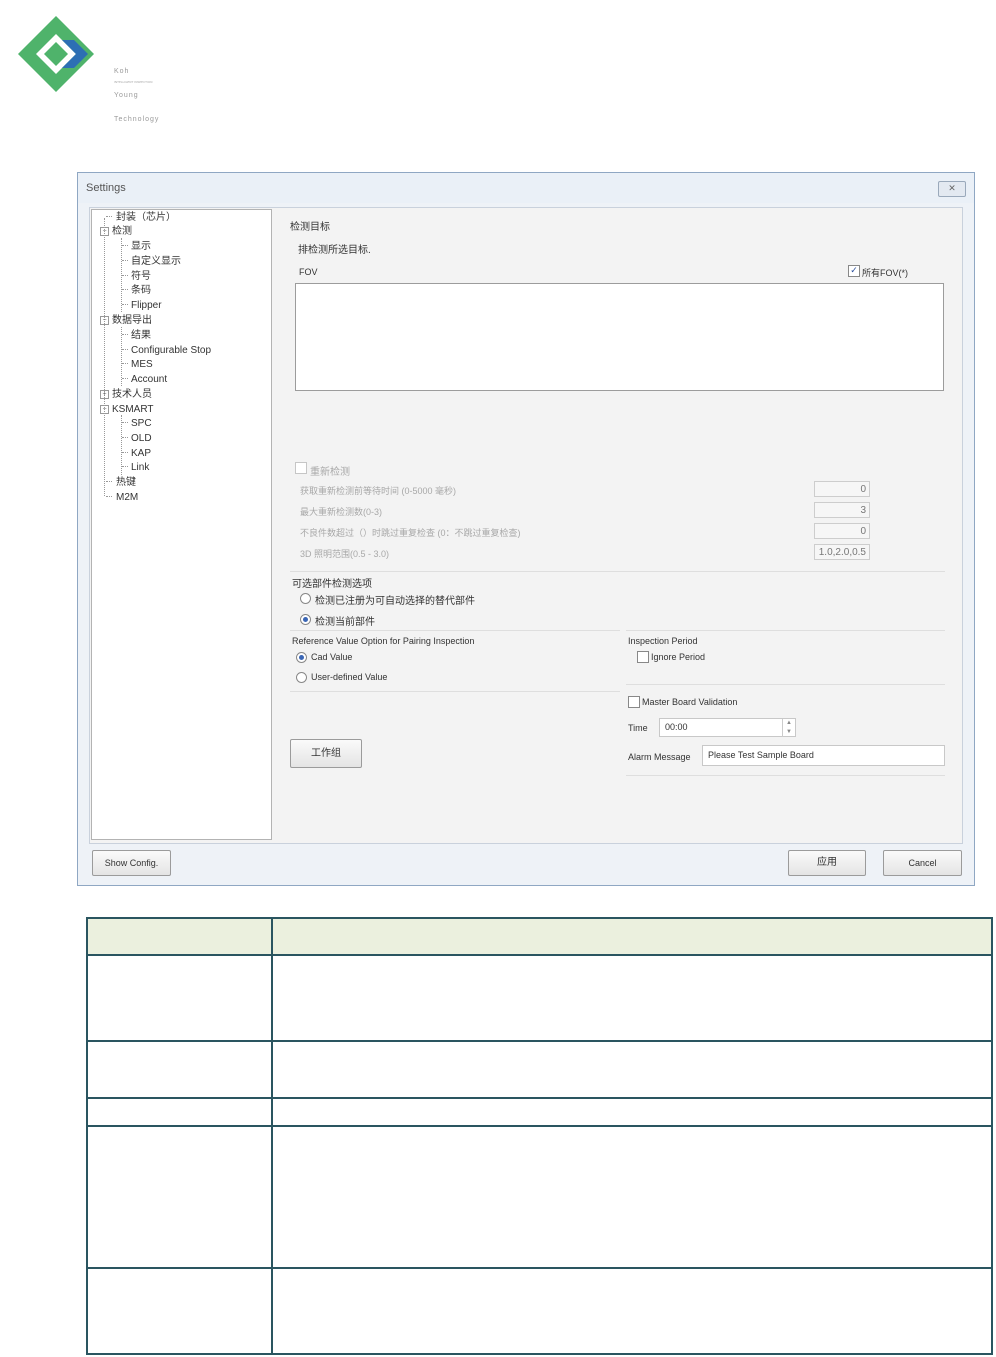 Image resolution: width=996 pixels, height=1357 pixels. Describe the element at coordinates (126, 95) in the screenshot. I see `logo-line-2: Young` at that location.